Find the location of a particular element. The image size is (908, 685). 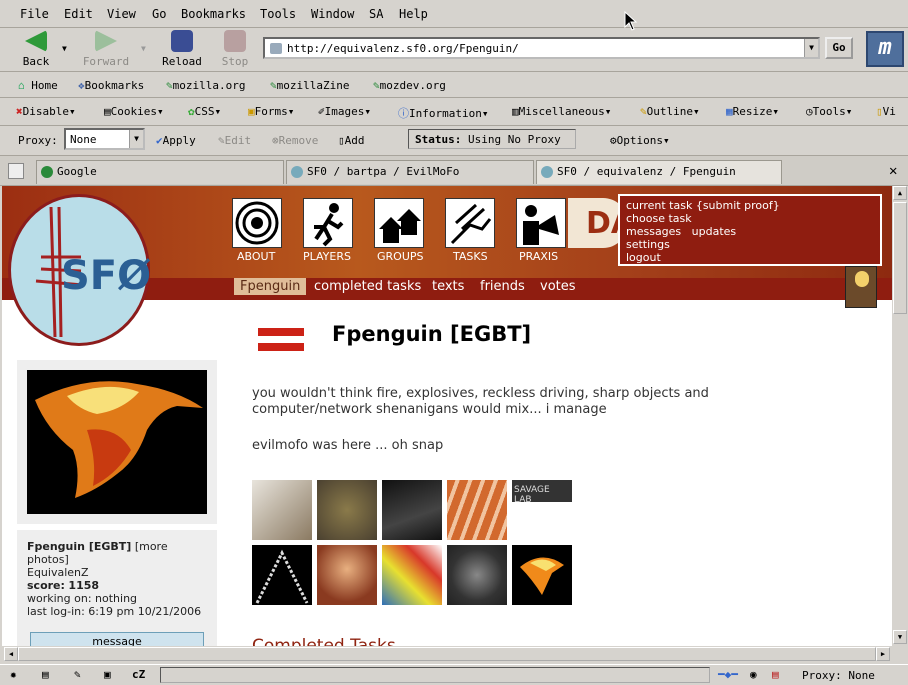

menu-sa: SA is located at coordinates (376, 14).